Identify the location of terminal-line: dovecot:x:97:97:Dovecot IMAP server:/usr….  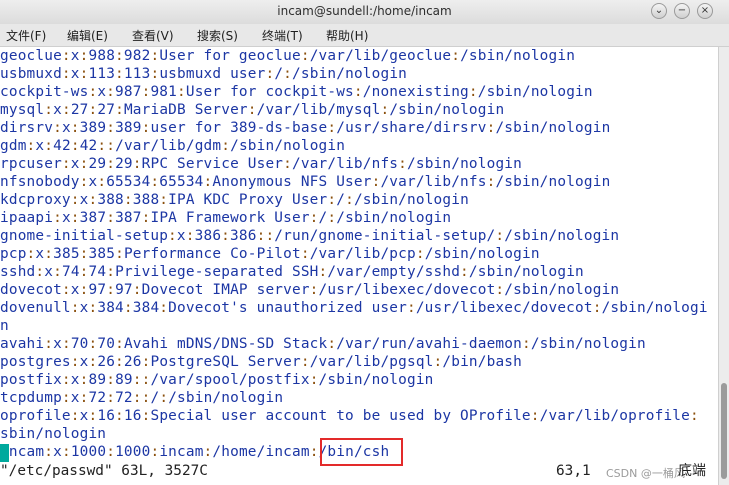
(309, 290).